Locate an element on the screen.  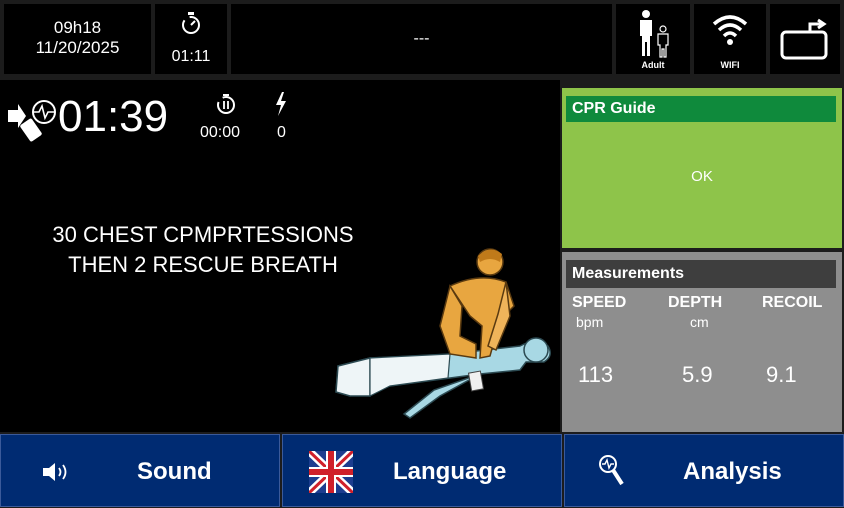
measurements-title: Measurements is located at coordinates (701, 274).